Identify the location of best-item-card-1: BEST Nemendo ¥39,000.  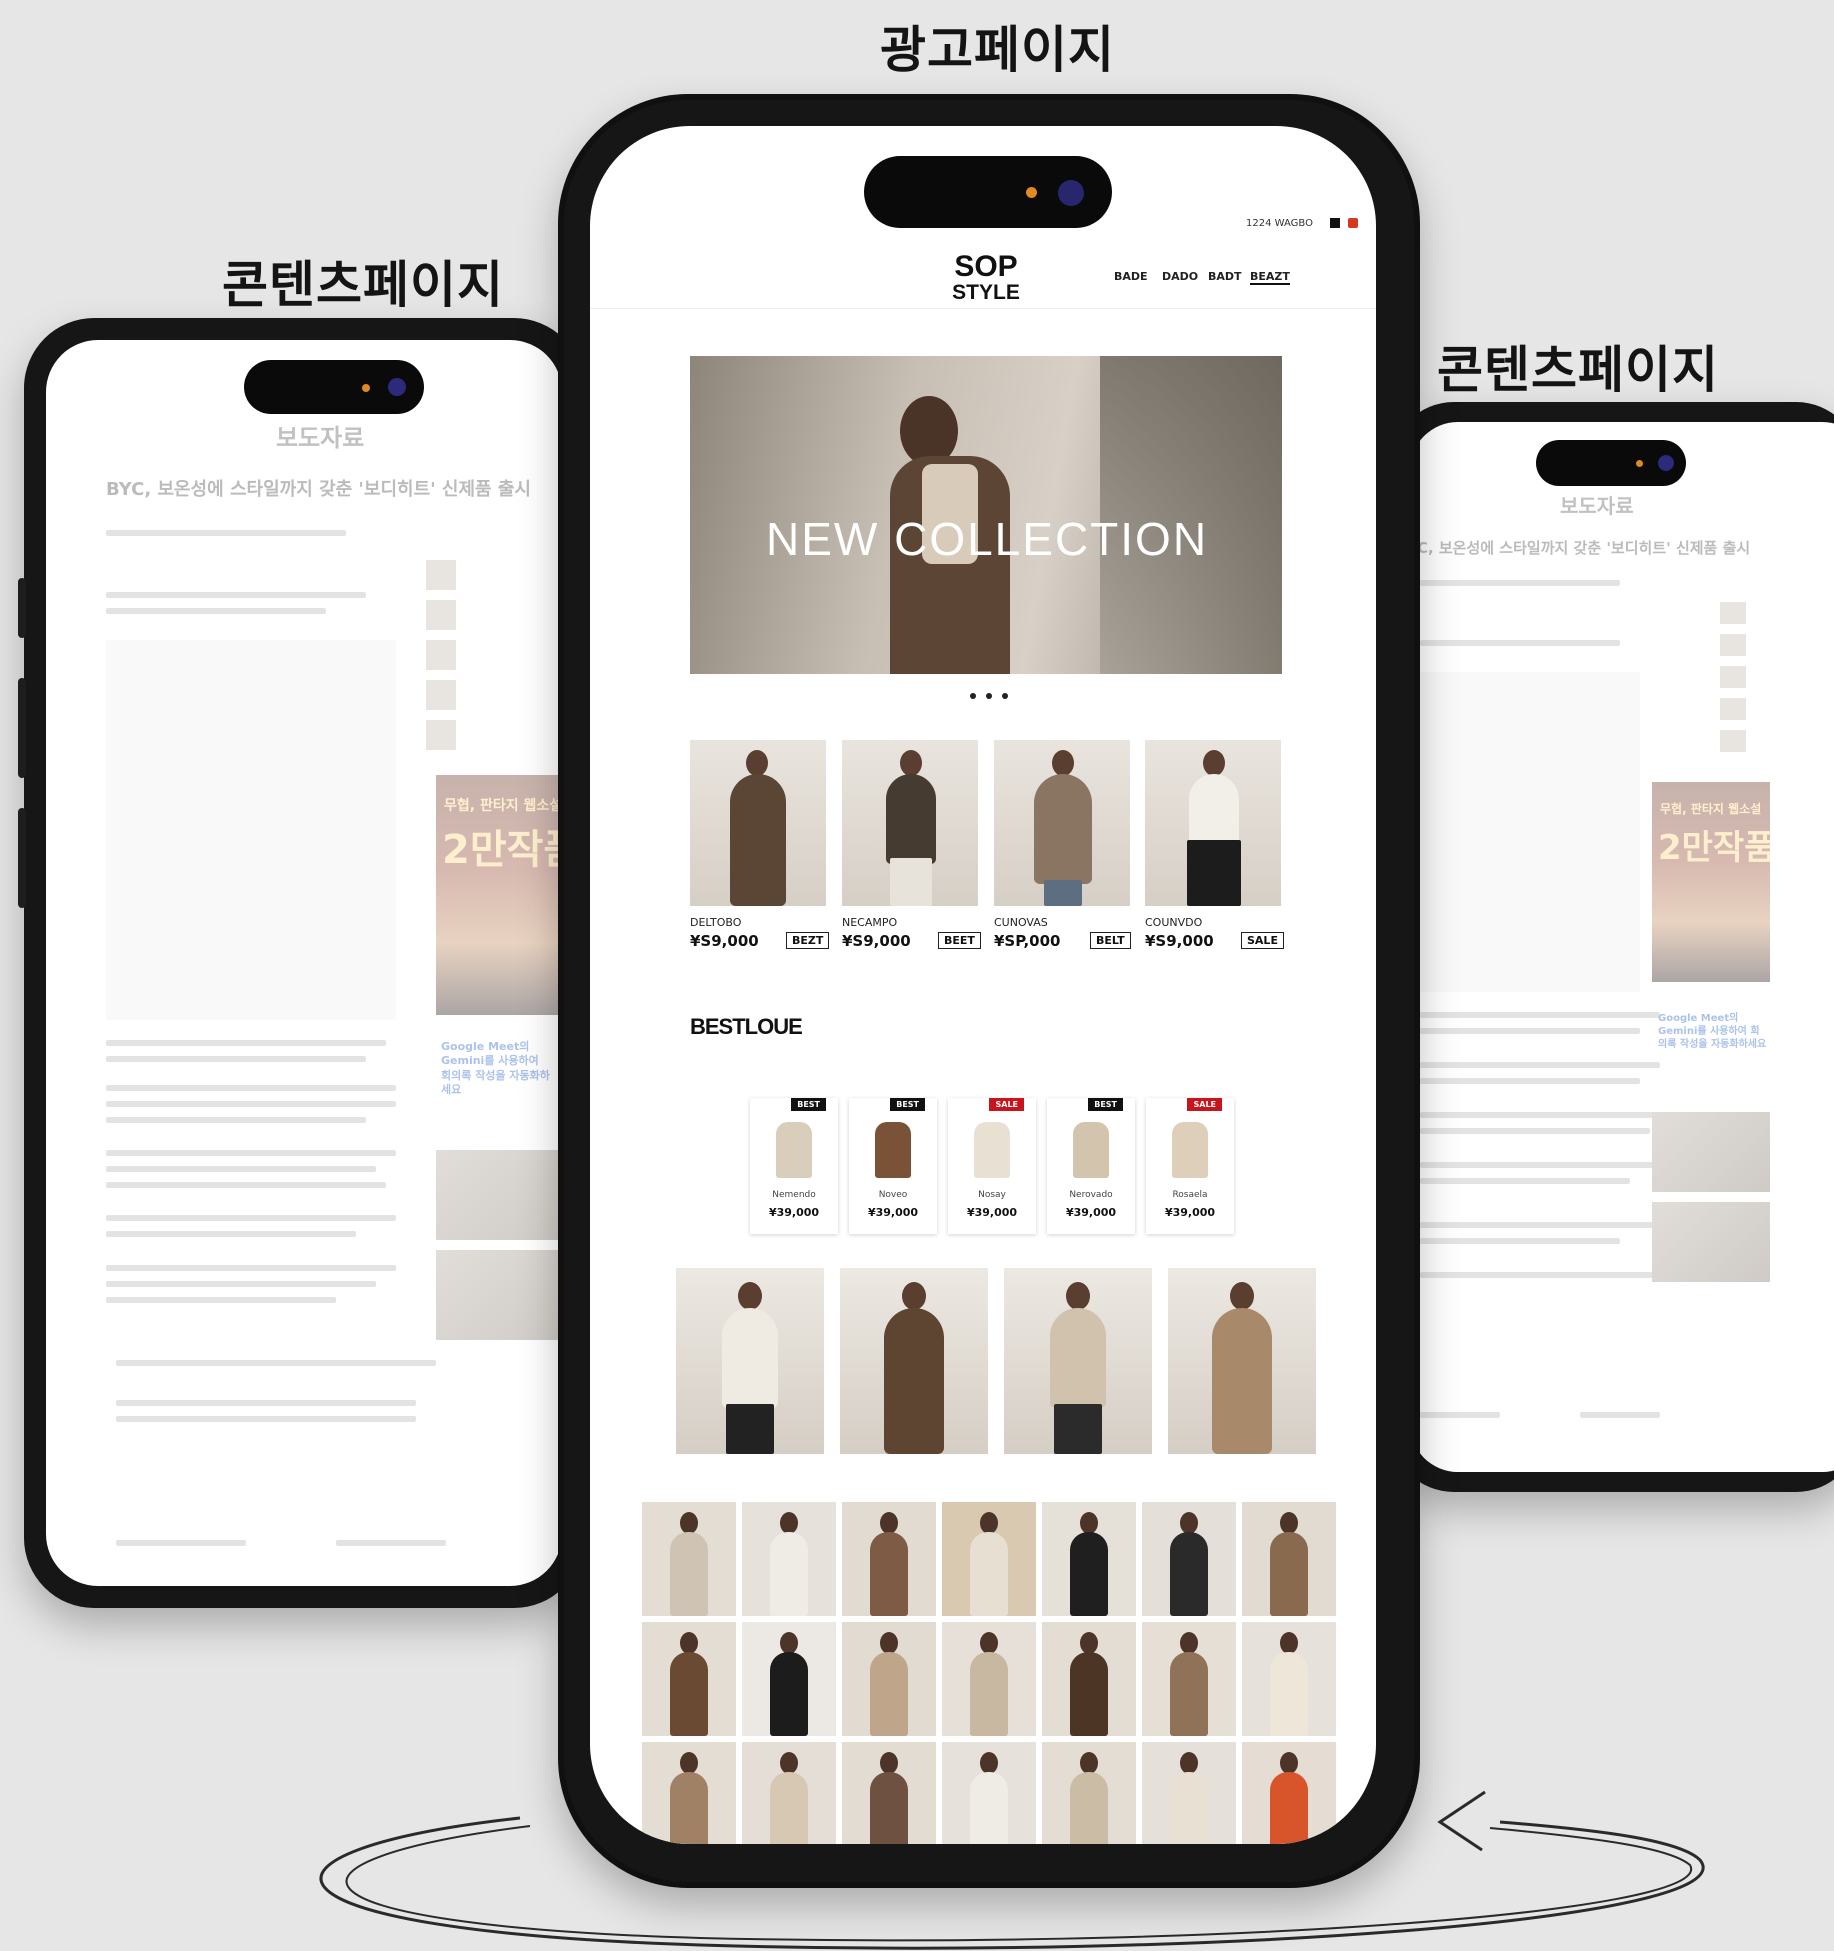
(794, 1166).